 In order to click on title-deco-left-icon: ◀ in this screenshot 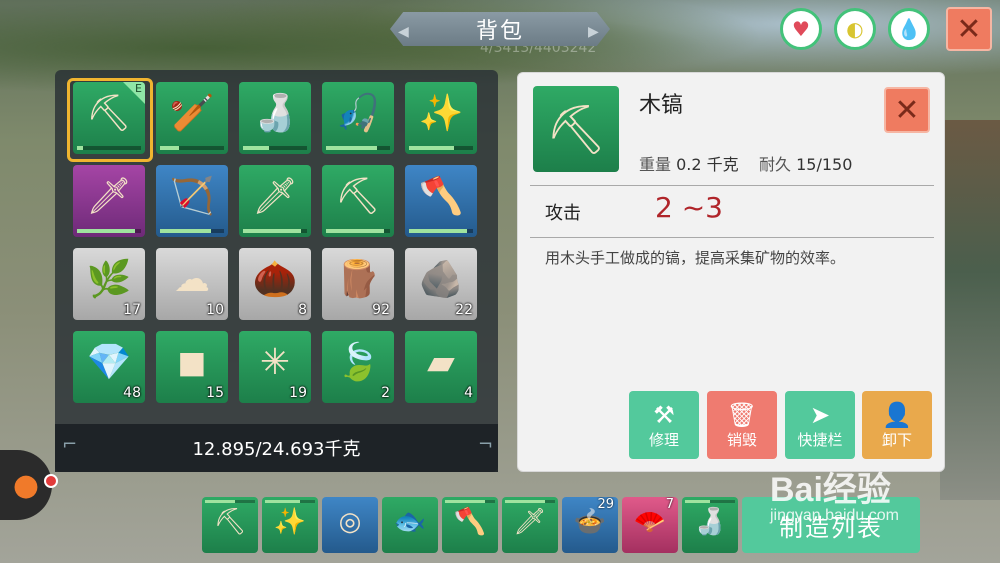, I will do `click(403, 32)`.